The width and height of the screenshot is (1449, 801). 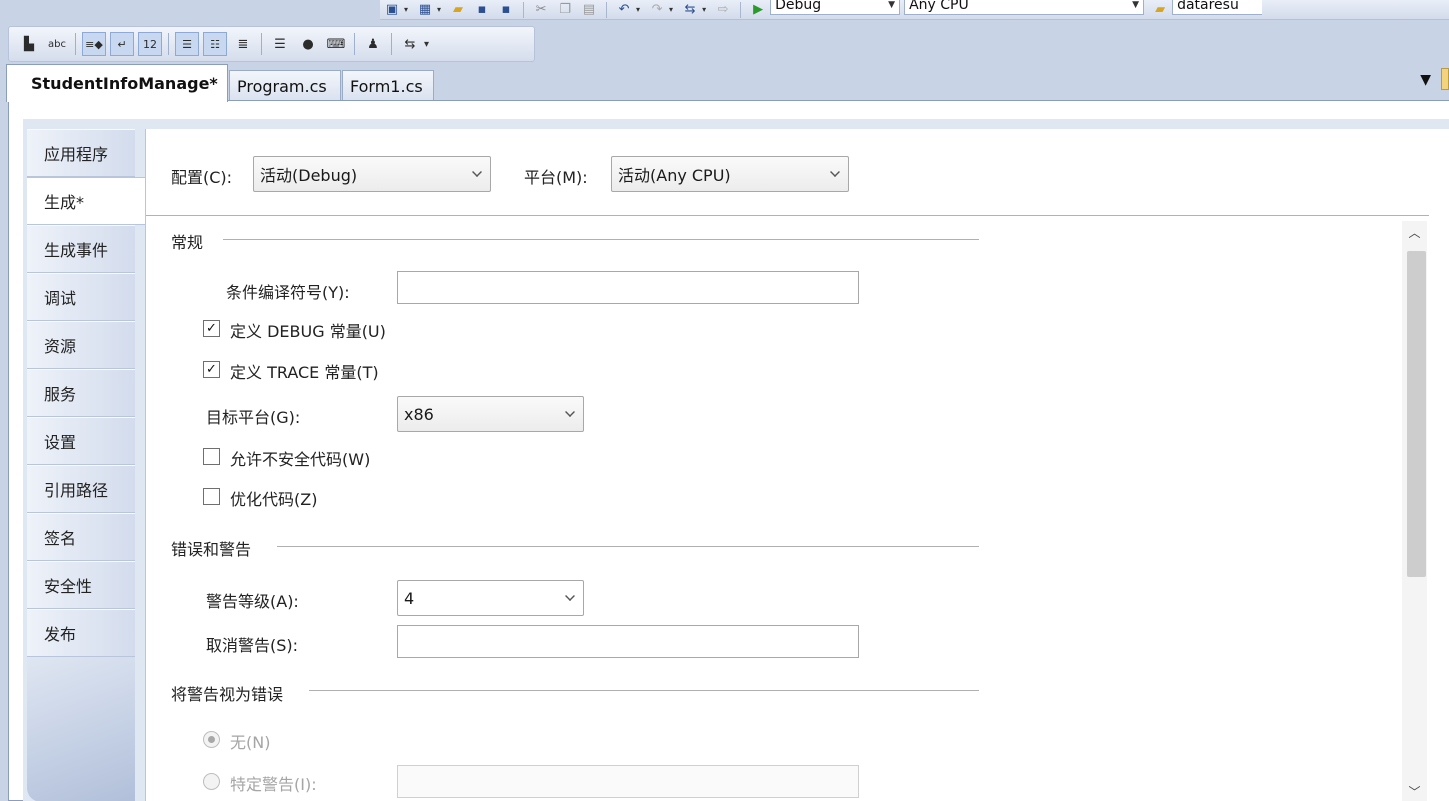 What do you see at coordinates (76, 490) in the screenshot?
I see `sidebar-item-label: 引用路径` at bounding box center [76, 490].